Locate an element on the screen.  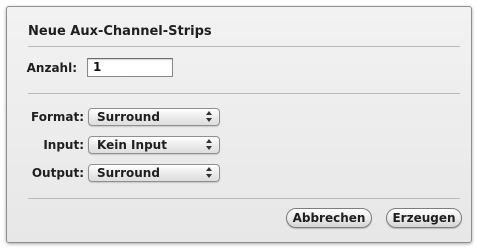
dialog-title: Neue Aux-Channel-Strips is located at coordinates (120, 31).